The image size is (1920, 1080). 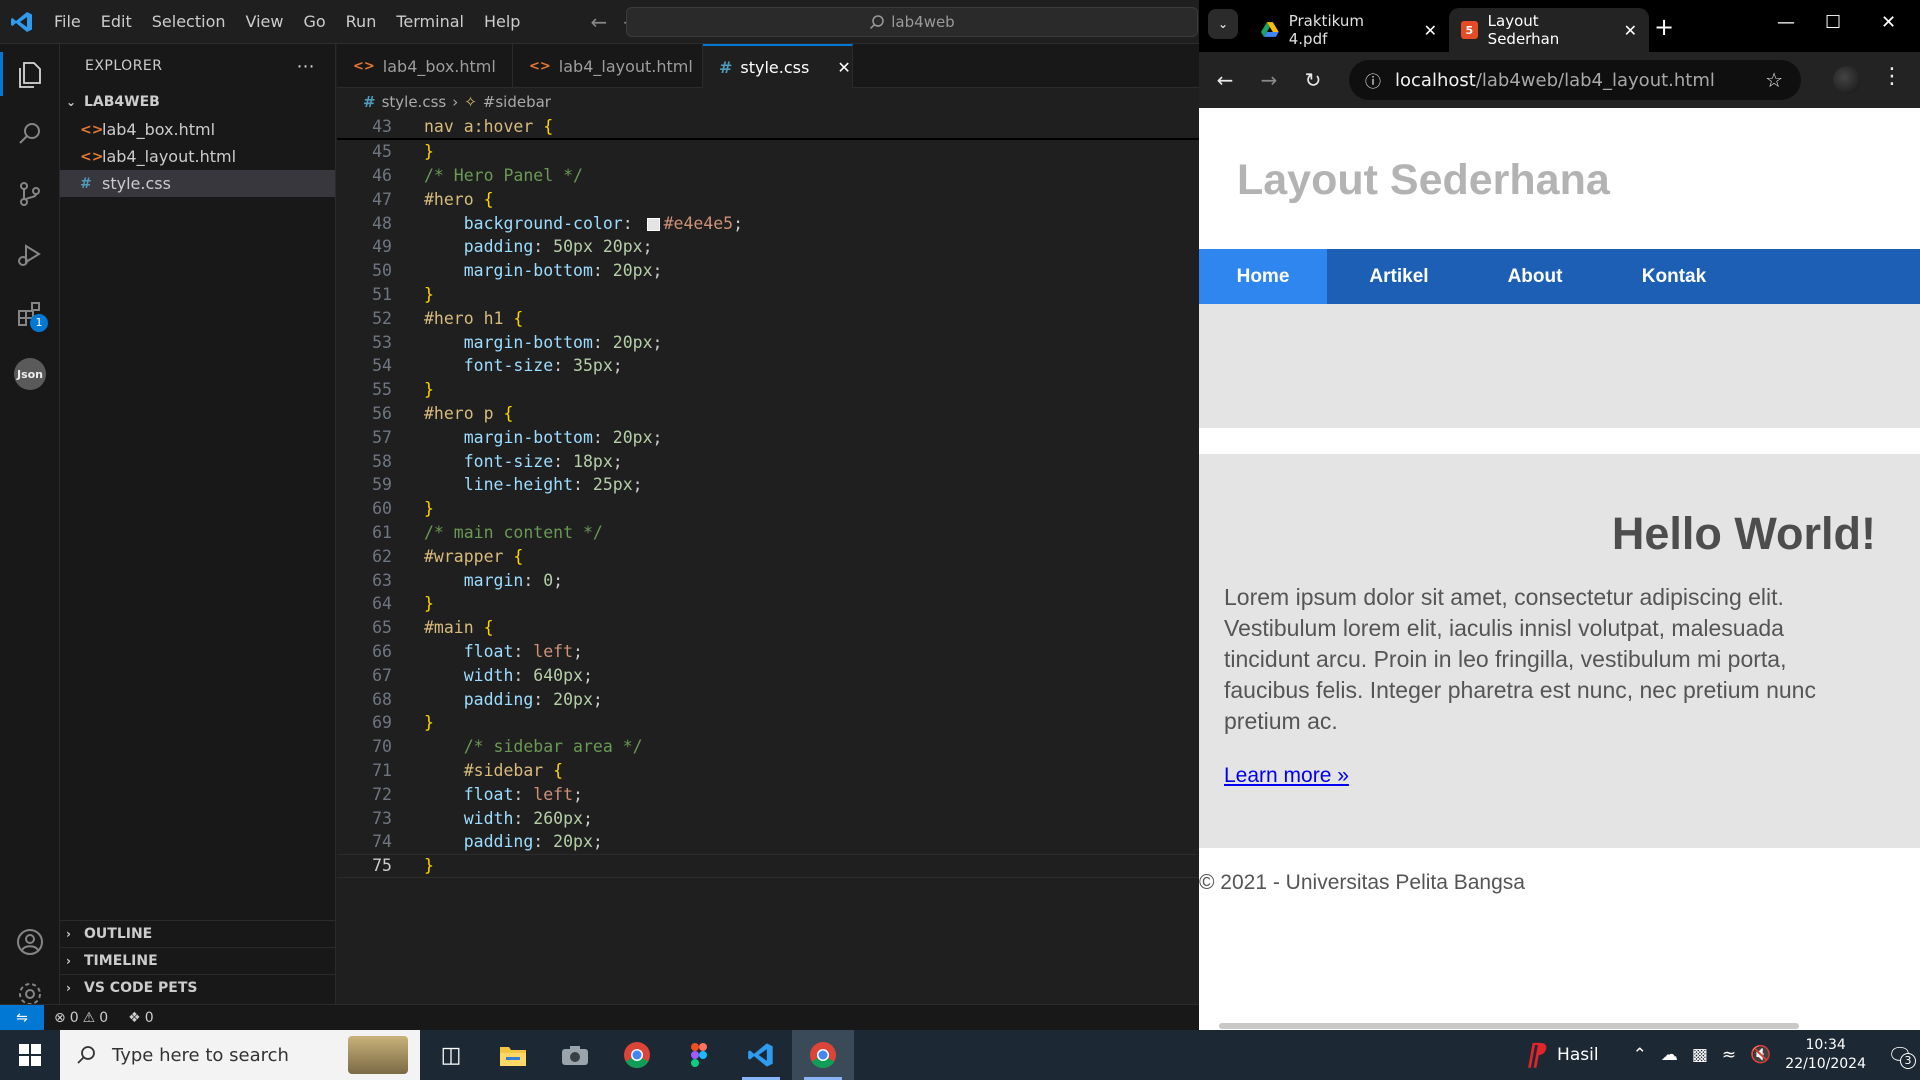 What do you see at coordinates (1900, 1056) in the screenshot?
I see `notifications-icon: 🗨 3` at bounding box center [1900, 1056].